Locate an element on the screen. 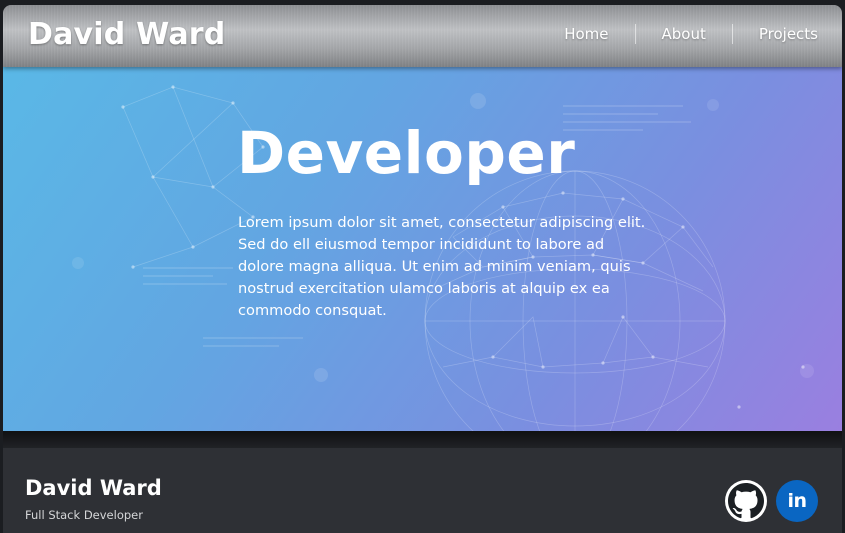 Image resolution: width=845 pixels, height=533 pixels. hero-title: Developer is located at coordinates (406, 153).